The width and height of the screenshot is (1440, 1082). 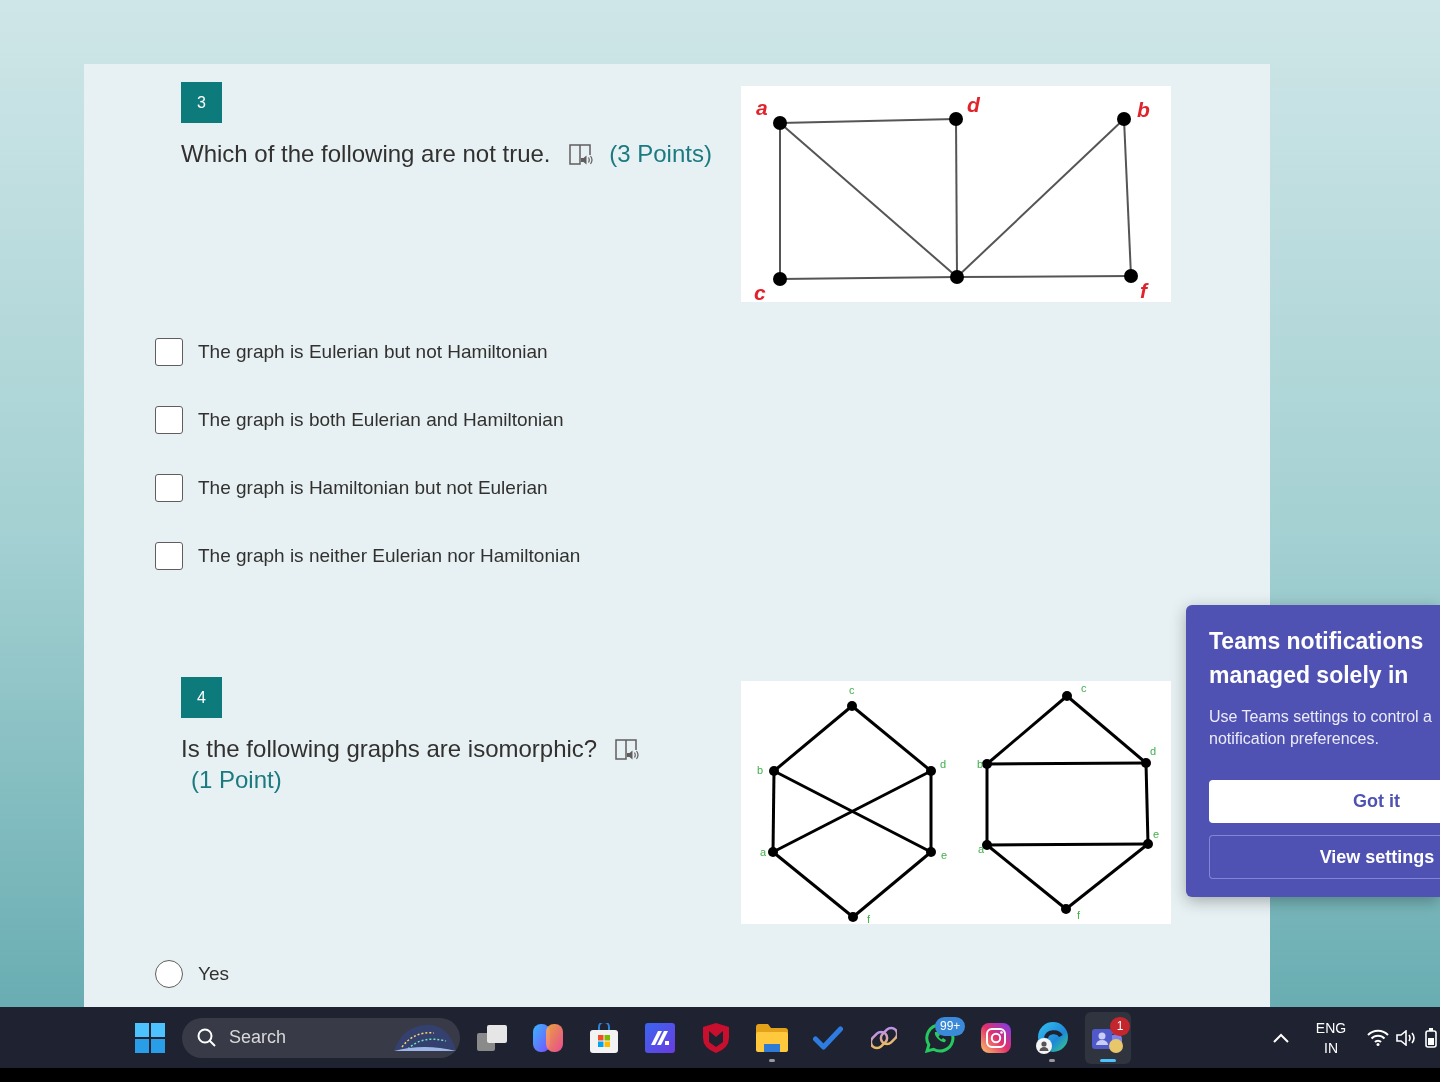 I want to click on shopping-bag-icon, so click(x=604, y=1037).